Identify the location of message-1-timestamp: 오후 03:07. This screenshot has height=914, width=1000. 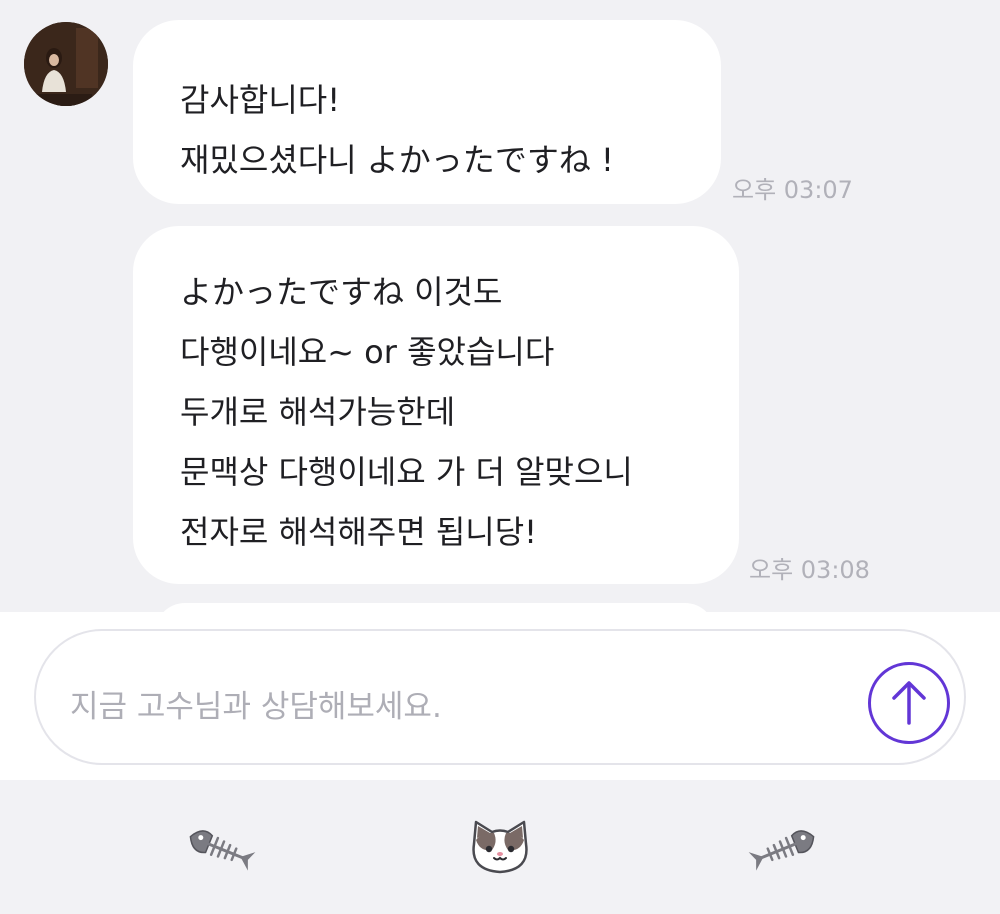
(792, 190).